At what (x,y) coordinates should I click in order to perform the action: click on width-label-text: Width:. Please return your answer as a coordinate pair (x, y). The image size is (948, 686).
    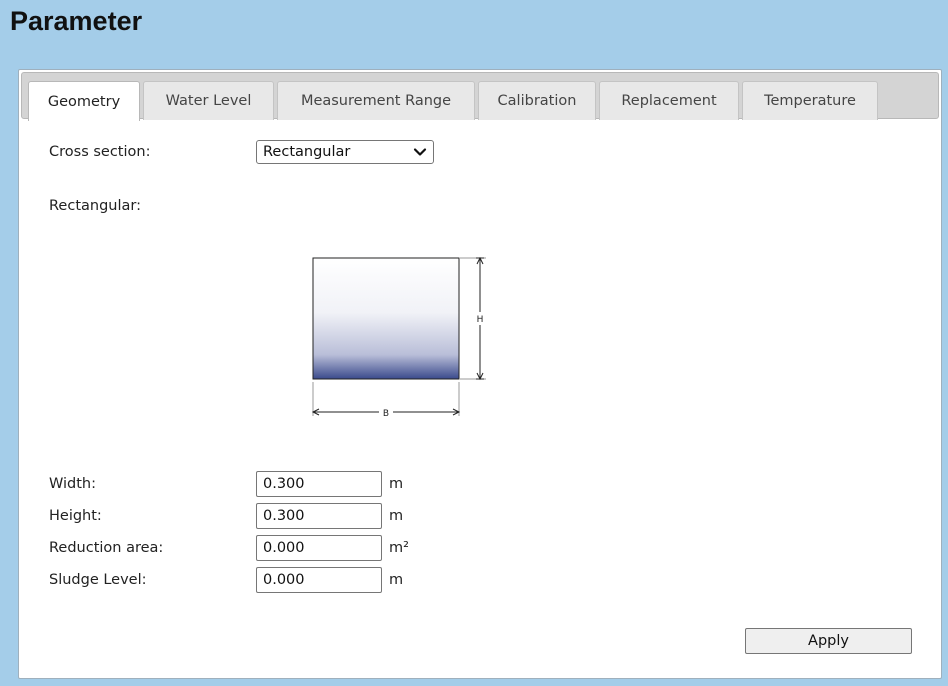
    Looking at the image, I should click on (73, 484).